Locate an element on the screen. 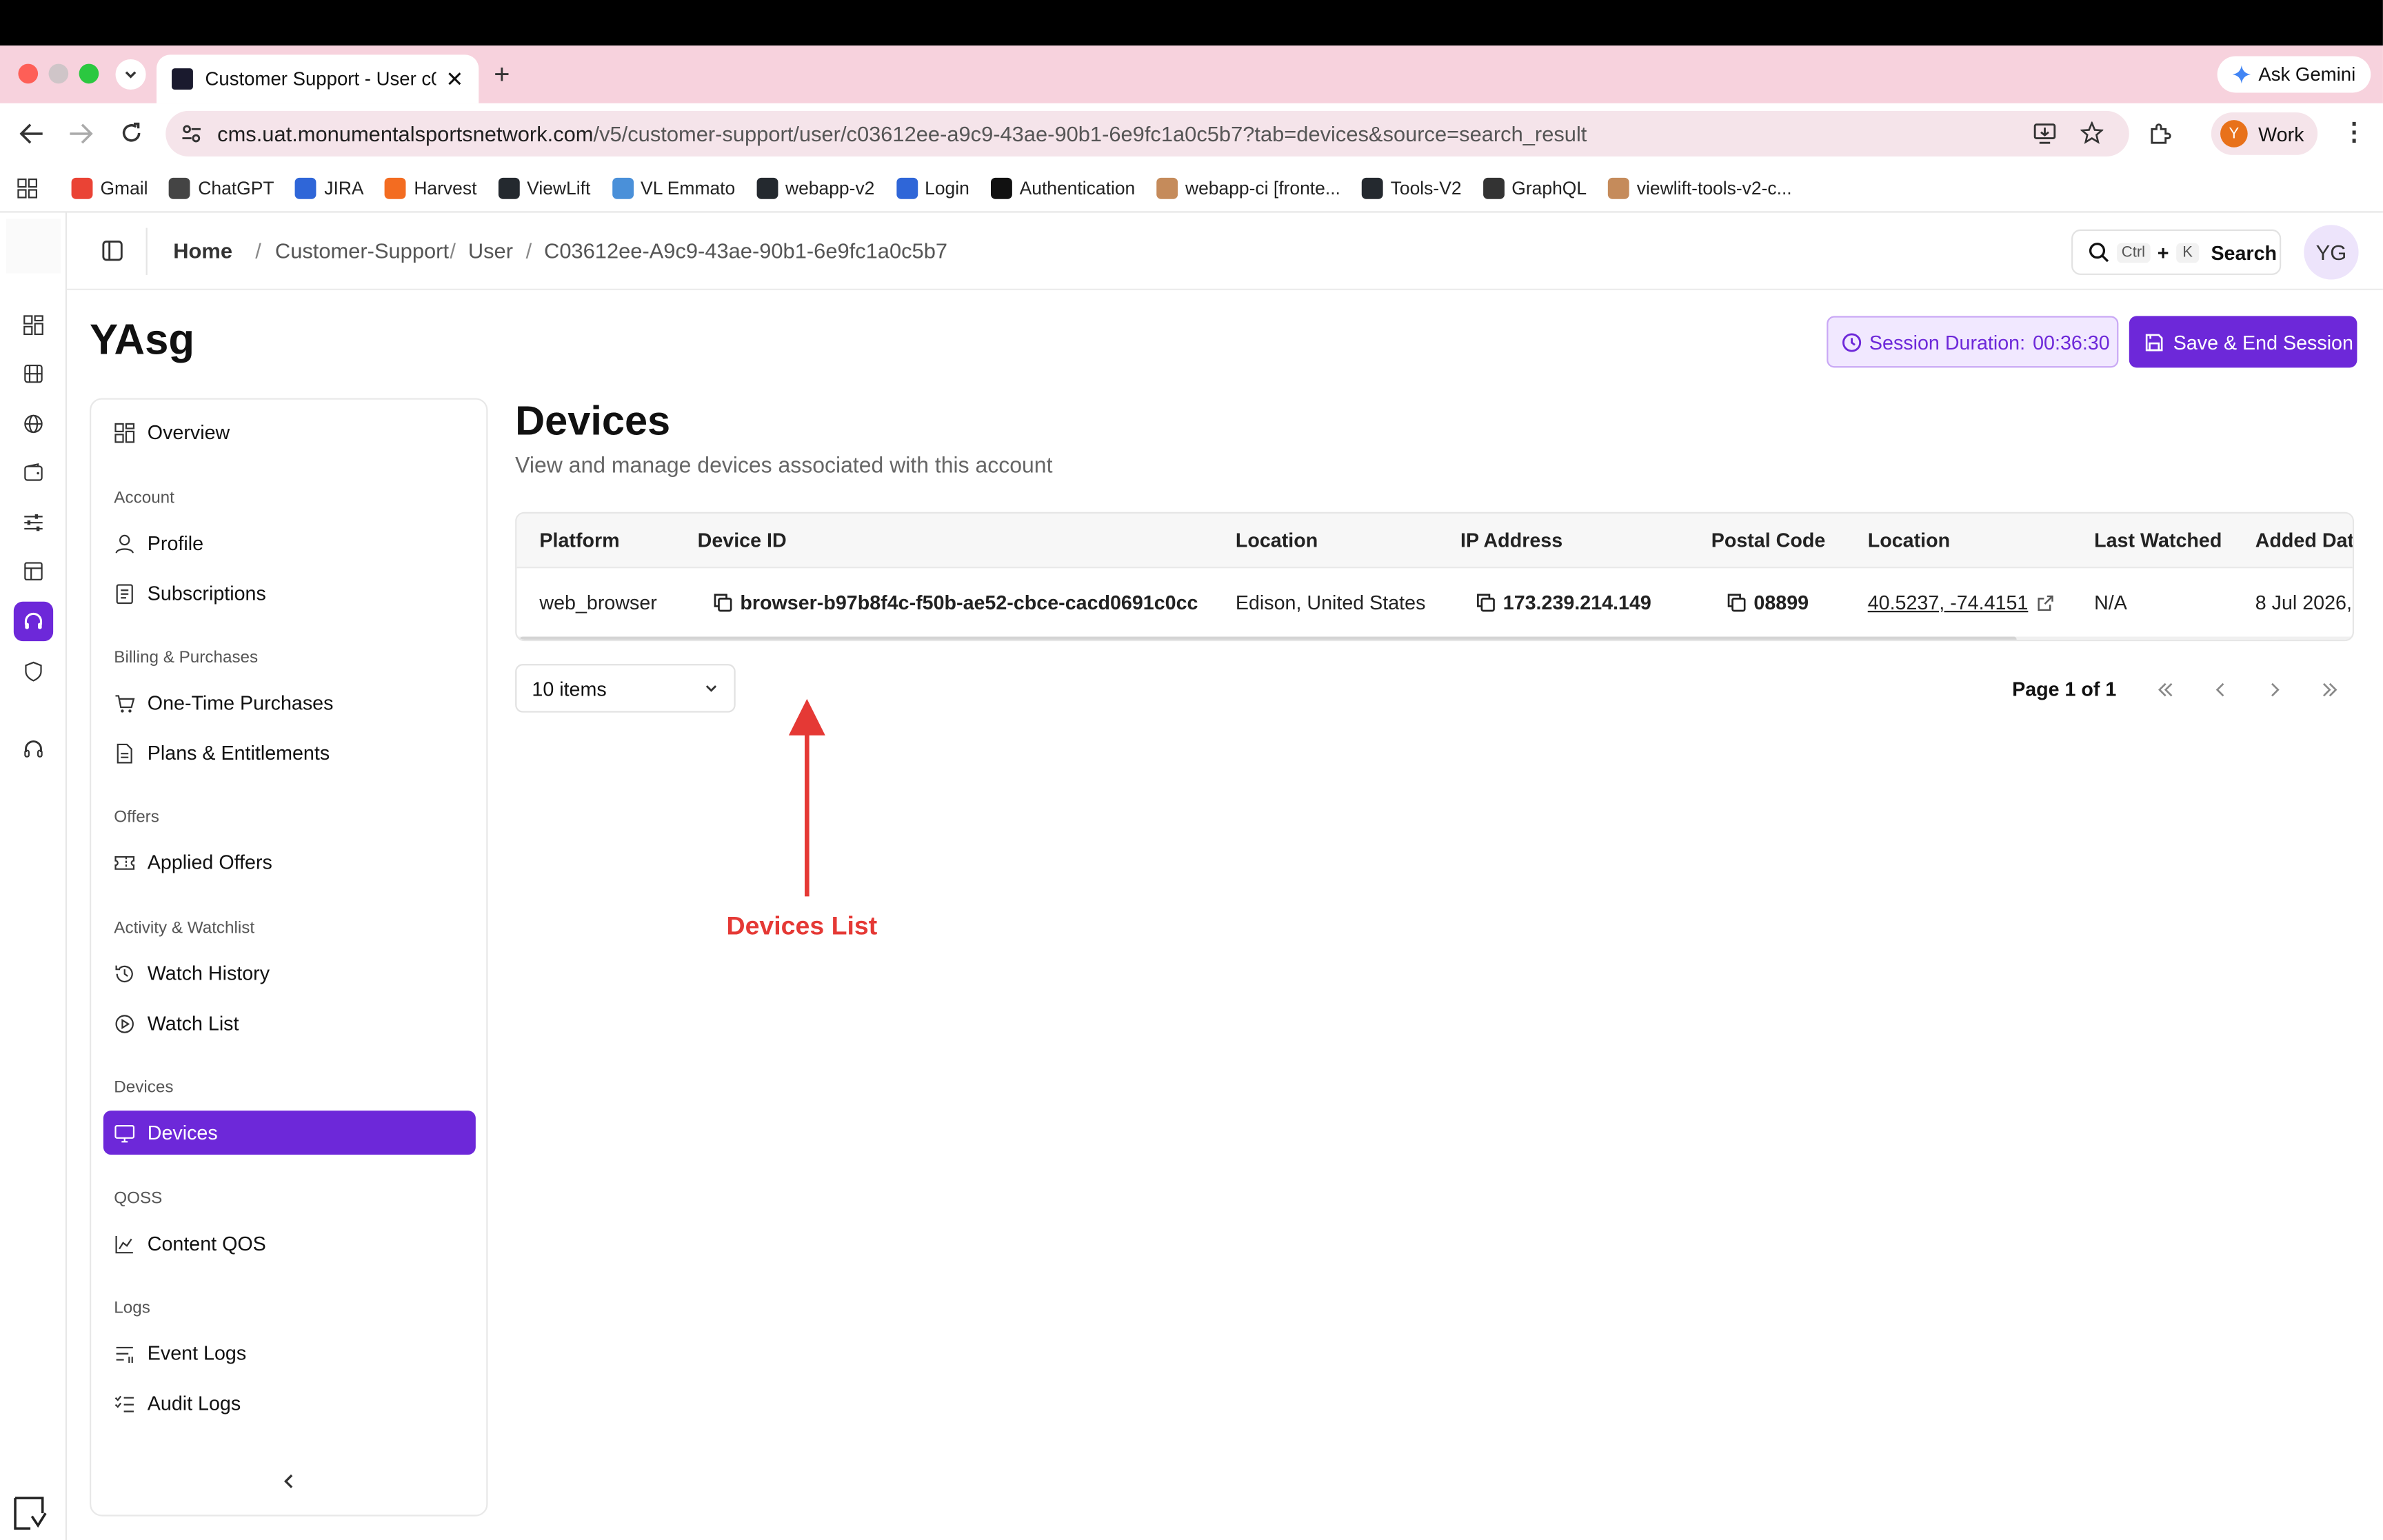 The height and width of the screenshot is (1540, 2383). collapse-sidebar-chevron-icon is located at coordinates (288, 1481).